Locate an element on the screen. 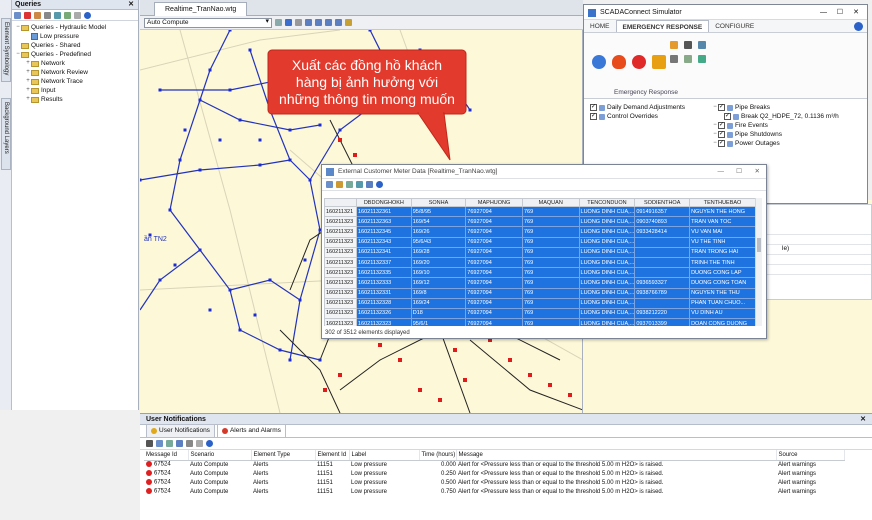  help-icon is located at coordinates (379, 184).